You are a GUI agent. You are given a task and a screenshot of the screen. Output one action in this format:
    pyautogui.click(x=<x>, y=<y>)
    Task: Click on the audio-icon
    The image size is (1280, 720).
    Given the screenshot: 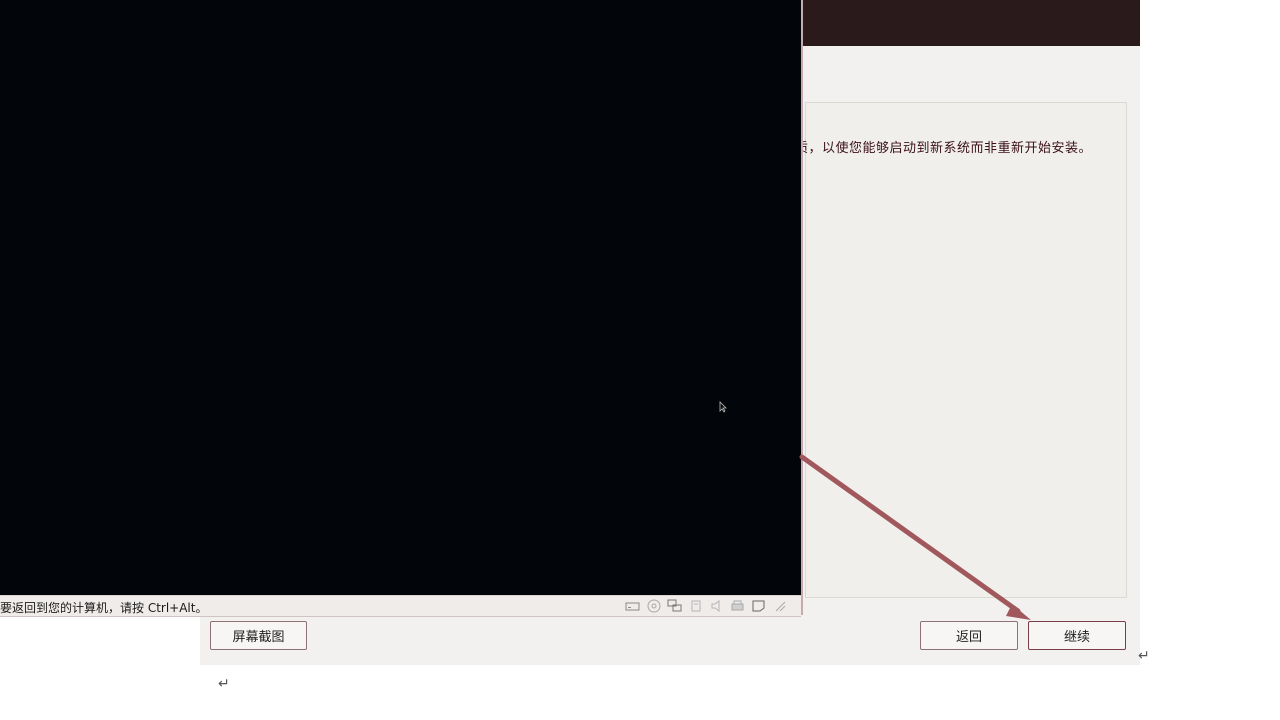 What is the action you would take?
    pyautogui.click(x=716, y=606)
    